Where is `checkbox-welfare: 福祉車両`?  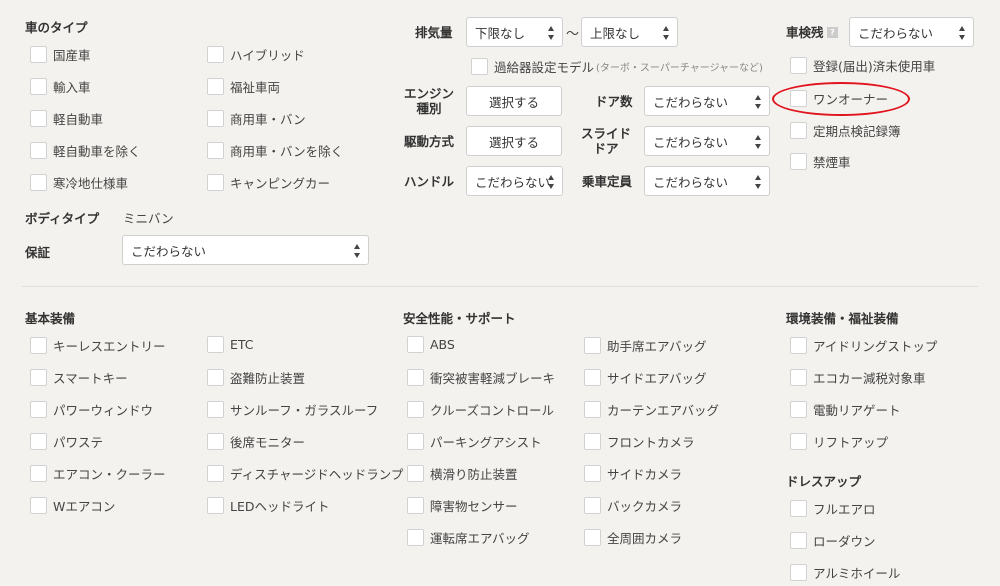
checkbox-welfare: 福祉車両 is located at coordinates (243, 86).